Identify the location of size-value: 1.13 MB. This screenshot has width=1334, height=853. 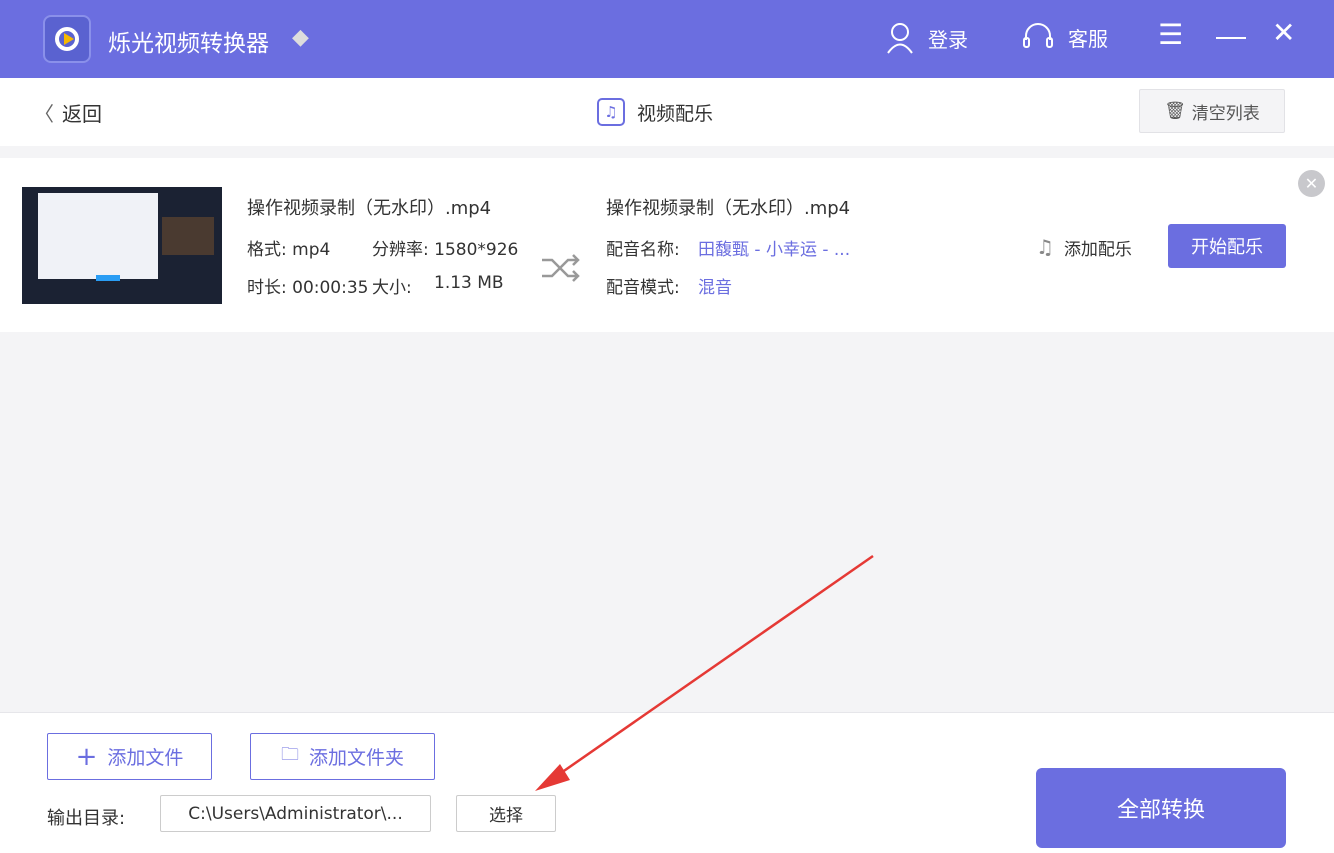
(469, 283).